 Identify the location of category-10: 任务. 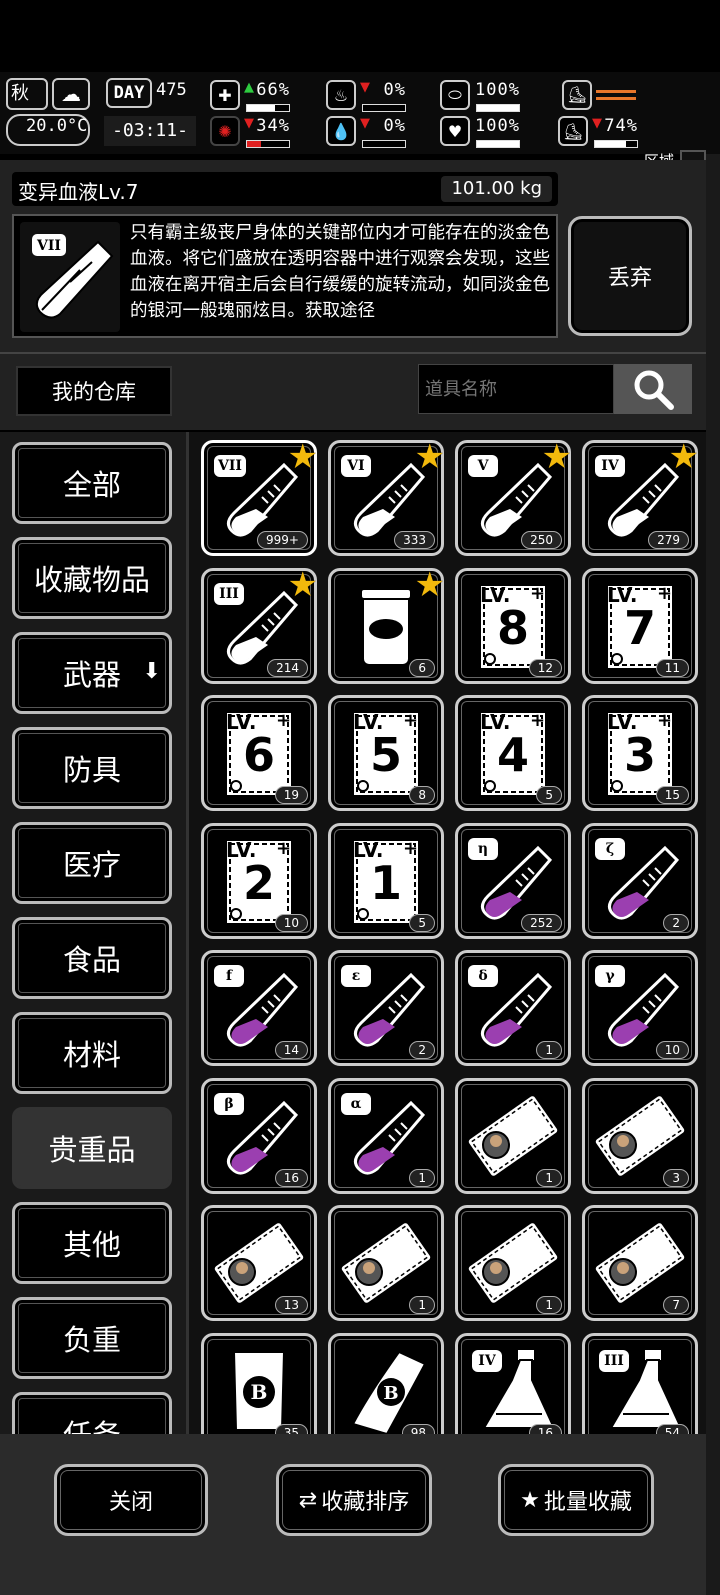
(92, 1413).